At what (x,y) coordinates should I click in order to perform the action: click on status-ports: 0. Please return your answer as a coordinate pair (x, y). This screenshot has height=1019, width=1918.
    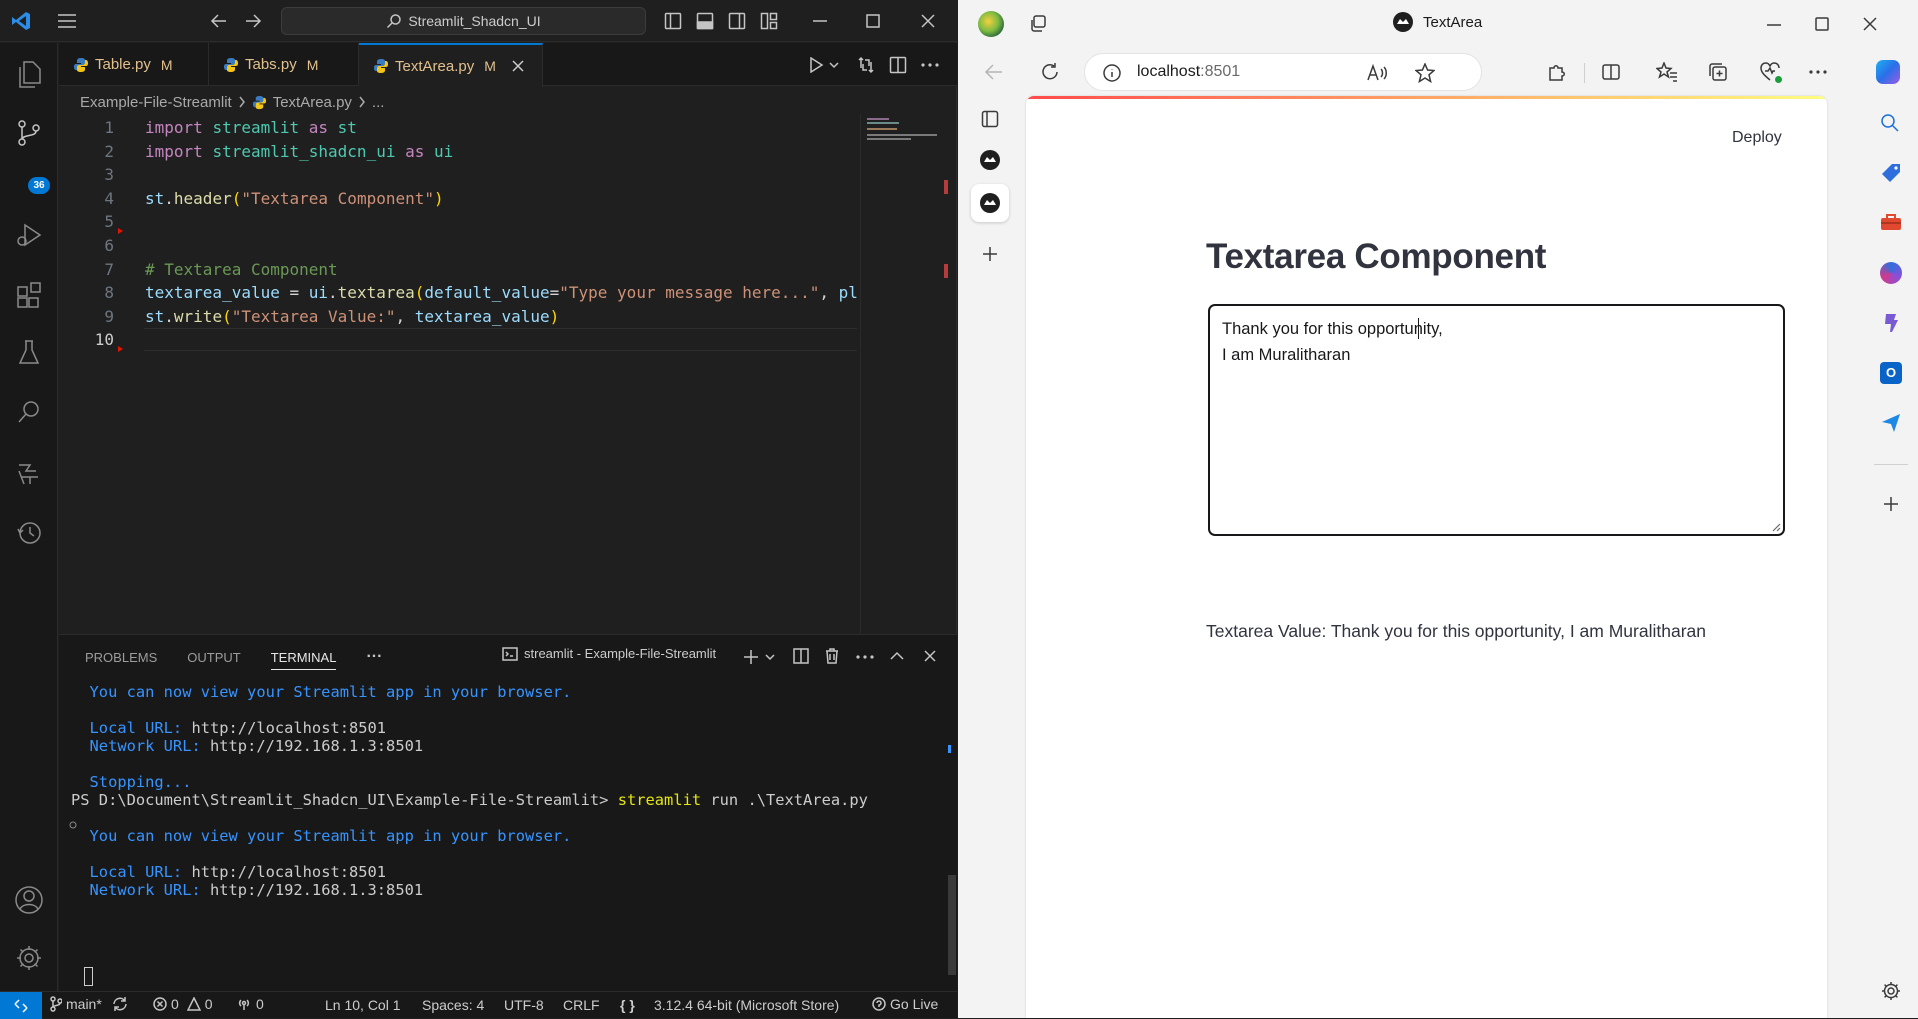
    Looking at the image, I should click on (250, 1004).